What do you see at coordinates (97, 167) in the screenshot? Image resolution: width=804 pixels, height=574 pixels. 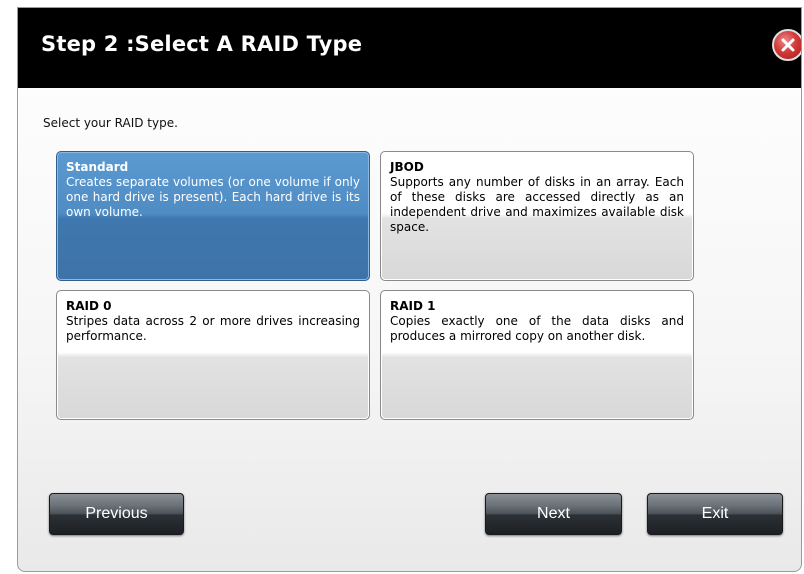 I see `option-title: Standard` at bounding box center [97, 167].